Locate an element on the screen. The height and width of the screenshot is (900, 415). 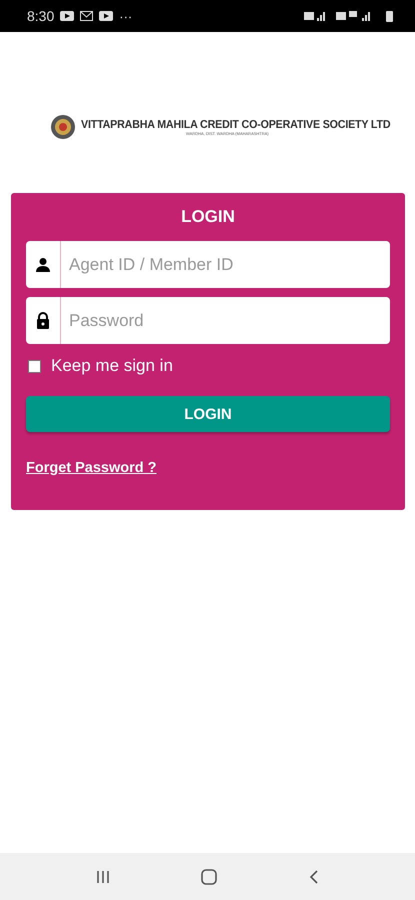
login-button: LOGIN is located at coordinates (208, 414).